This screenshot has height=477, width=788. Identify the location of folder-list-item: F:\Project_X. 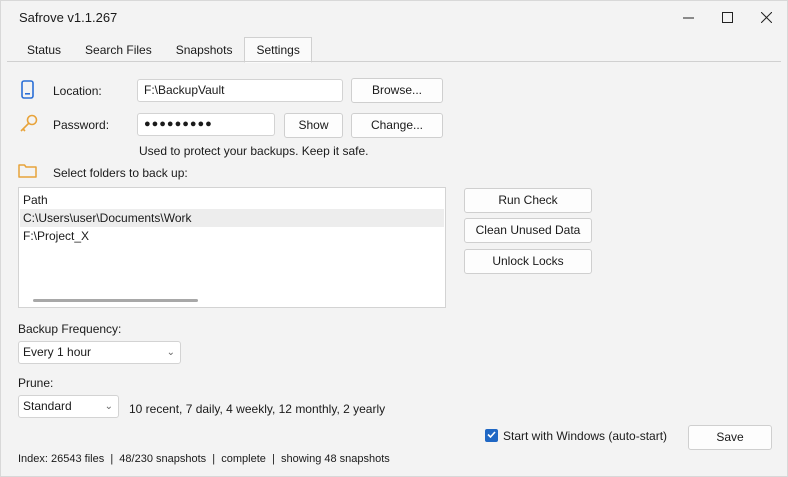
(232, 236).